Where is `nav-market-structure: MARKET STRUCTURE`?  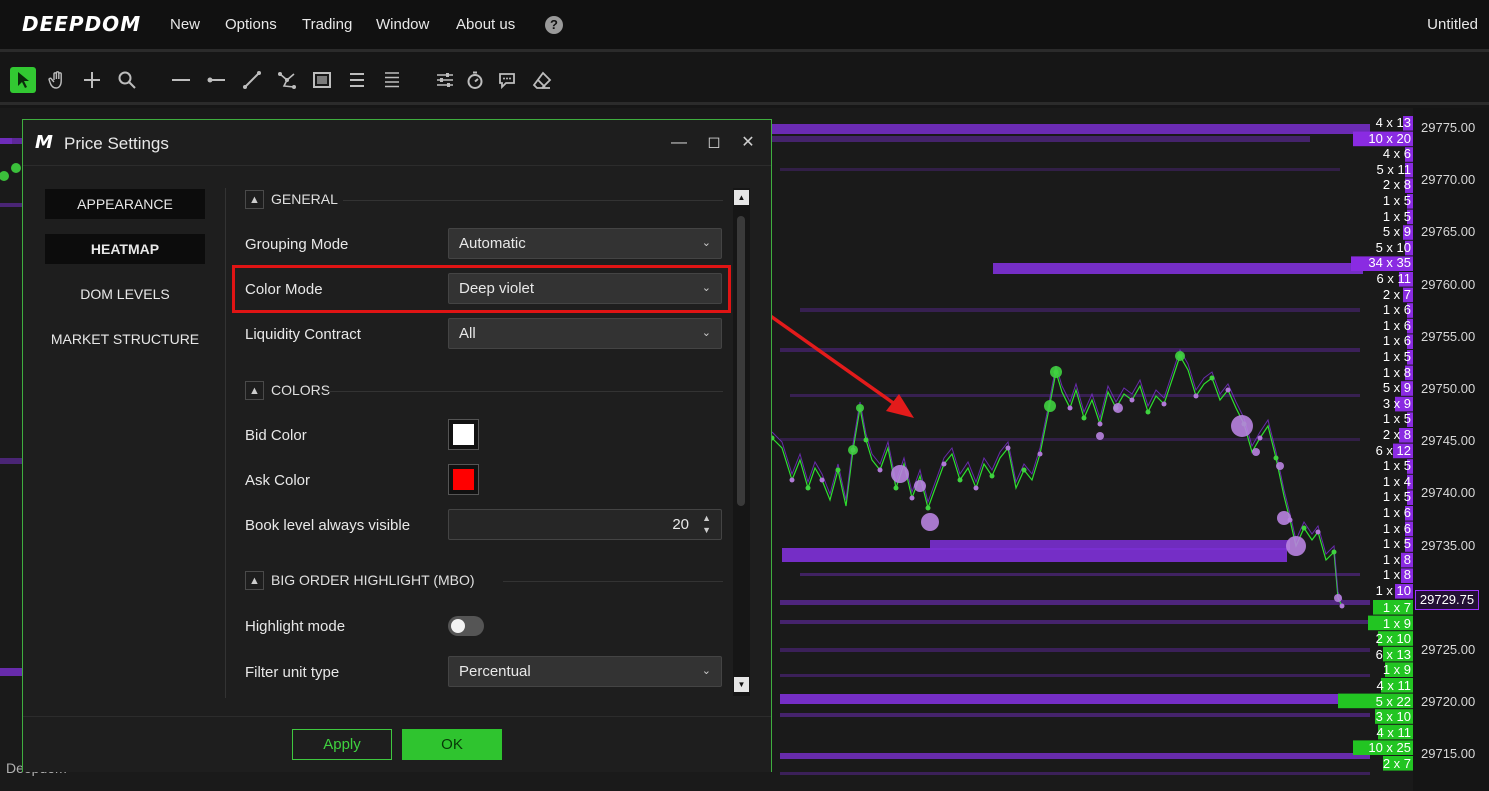
nav-market-structure: MARKET STRUCTURE is located at coordinates (125, 339).